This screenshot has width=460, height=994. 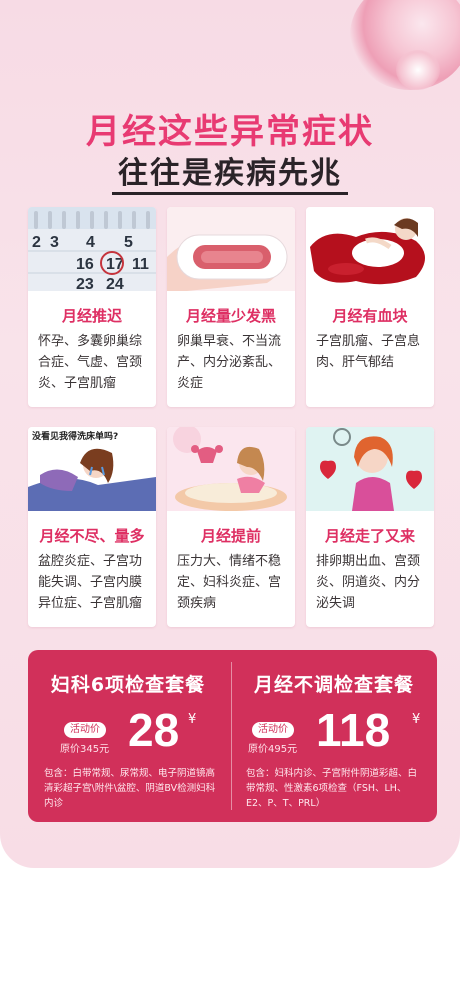 What do you see at coordinates (370, 249) in the screenshot?
I see `blood-illustration` at bounding box center [370, 249].